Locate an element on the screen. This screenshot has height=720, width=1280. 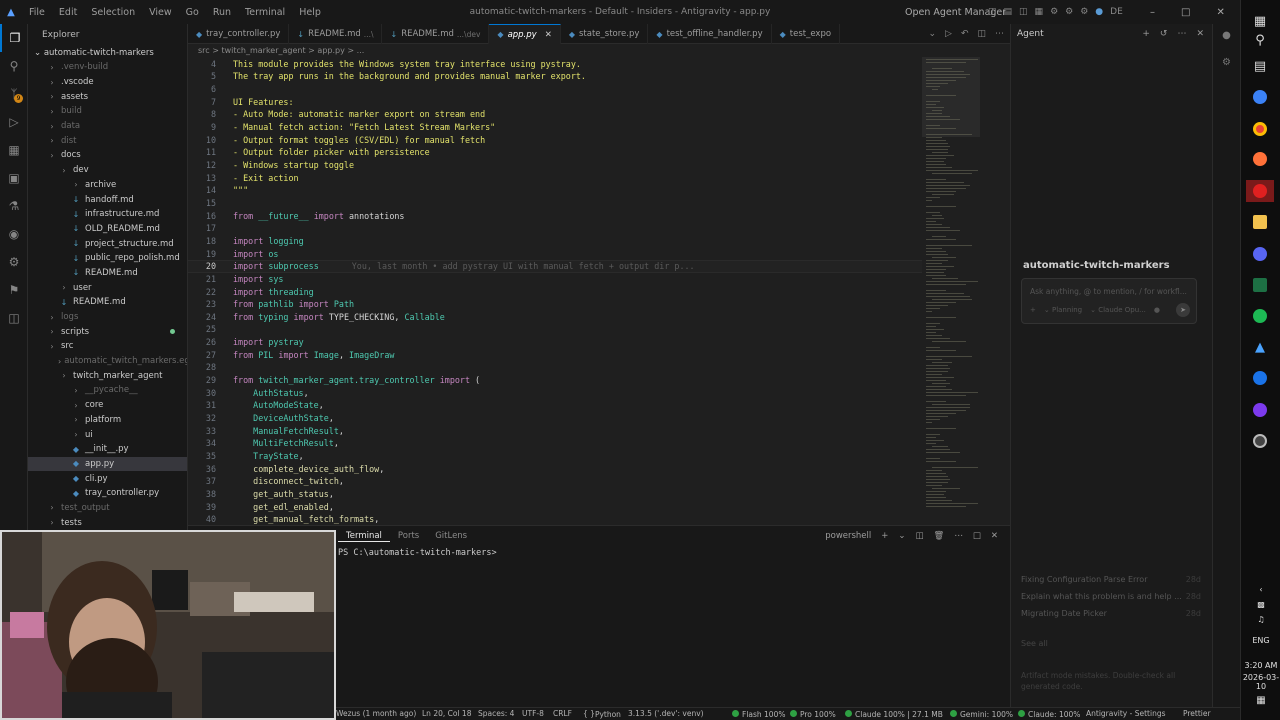
remote-explorer-icon: ▣ is located at coordinates (14, 178).